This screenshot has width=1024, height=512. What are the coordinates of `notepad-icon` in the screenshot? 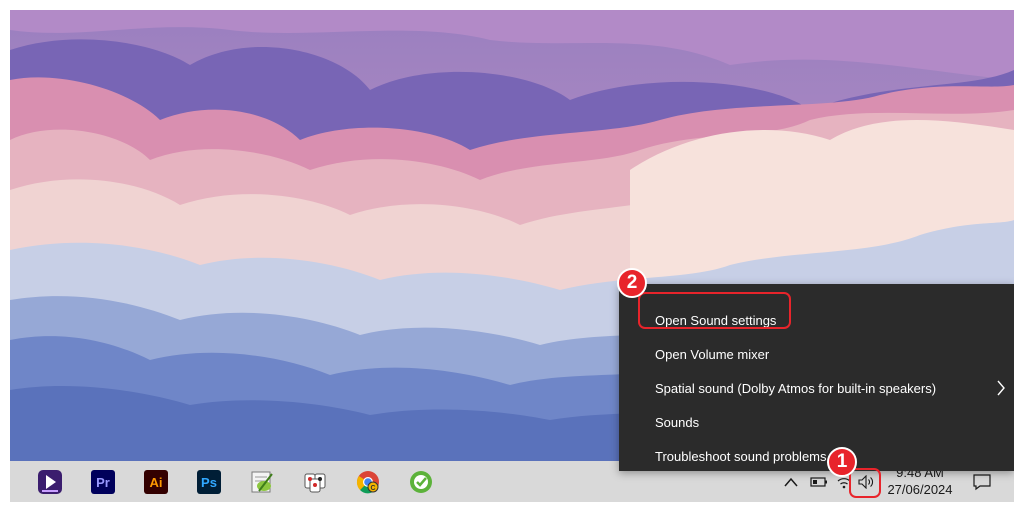 It's located at (262, 482).